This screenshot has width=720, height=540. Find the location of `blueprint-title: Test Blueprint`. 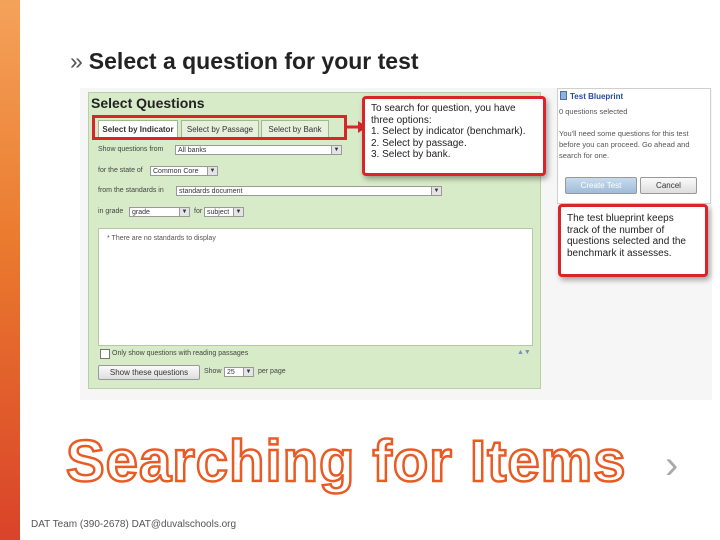

blueprint-title: Test Blueprint is located at coordinates (597, 96).